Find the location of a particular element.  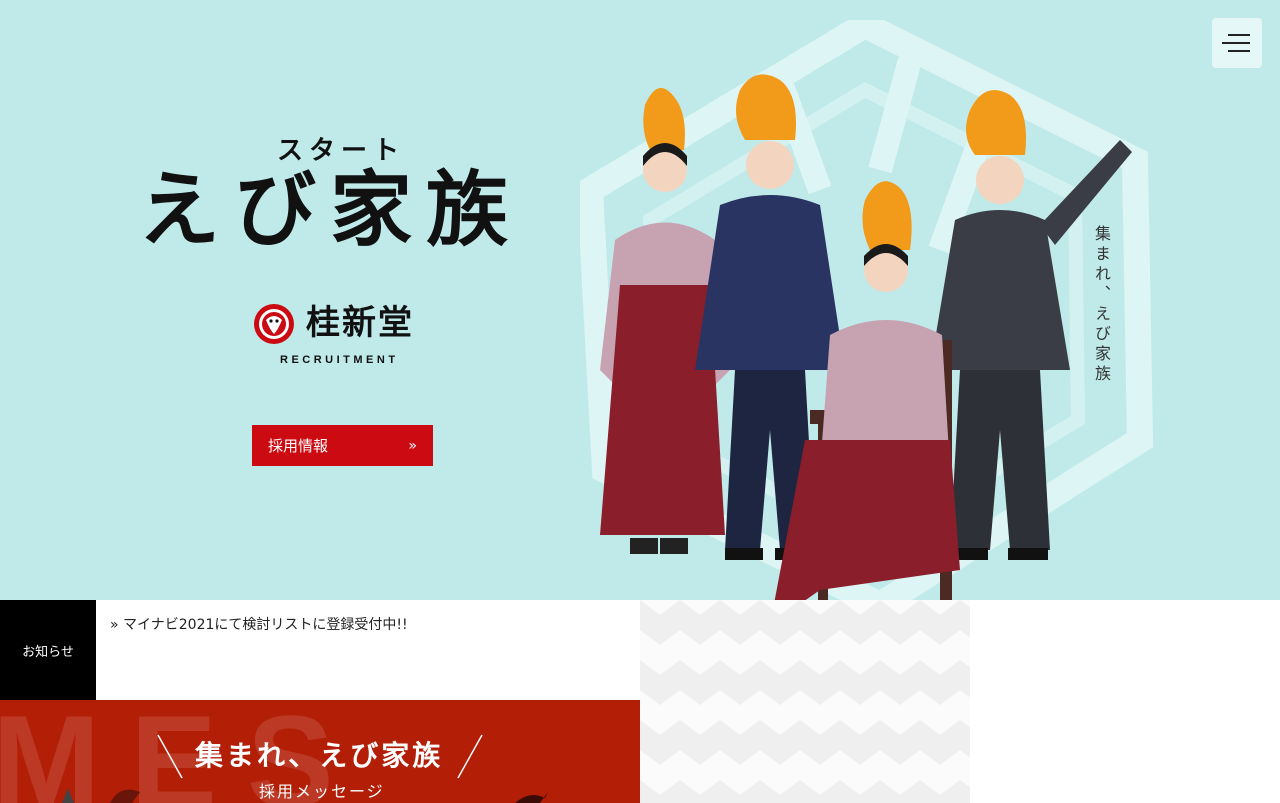

shrimp-crest-icon is located at coordinates (274, 324).